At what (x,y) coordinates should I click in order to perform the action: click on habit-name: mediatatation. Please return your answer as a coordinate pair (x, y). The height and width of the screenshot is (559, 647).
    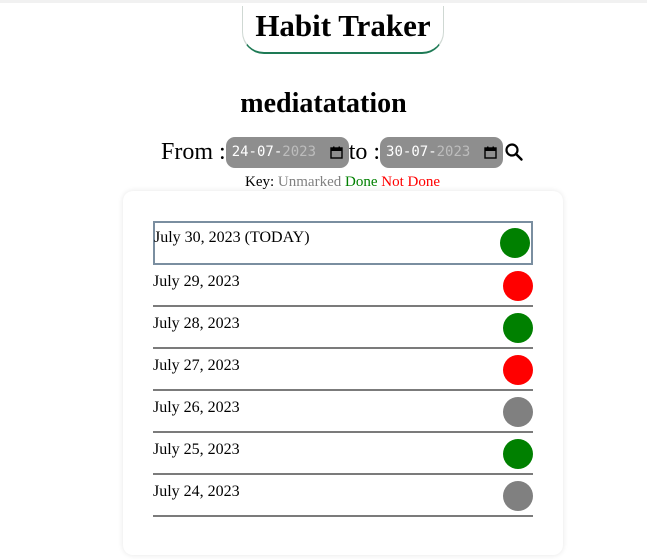
    Looking at the image, I should click on (323, 103).